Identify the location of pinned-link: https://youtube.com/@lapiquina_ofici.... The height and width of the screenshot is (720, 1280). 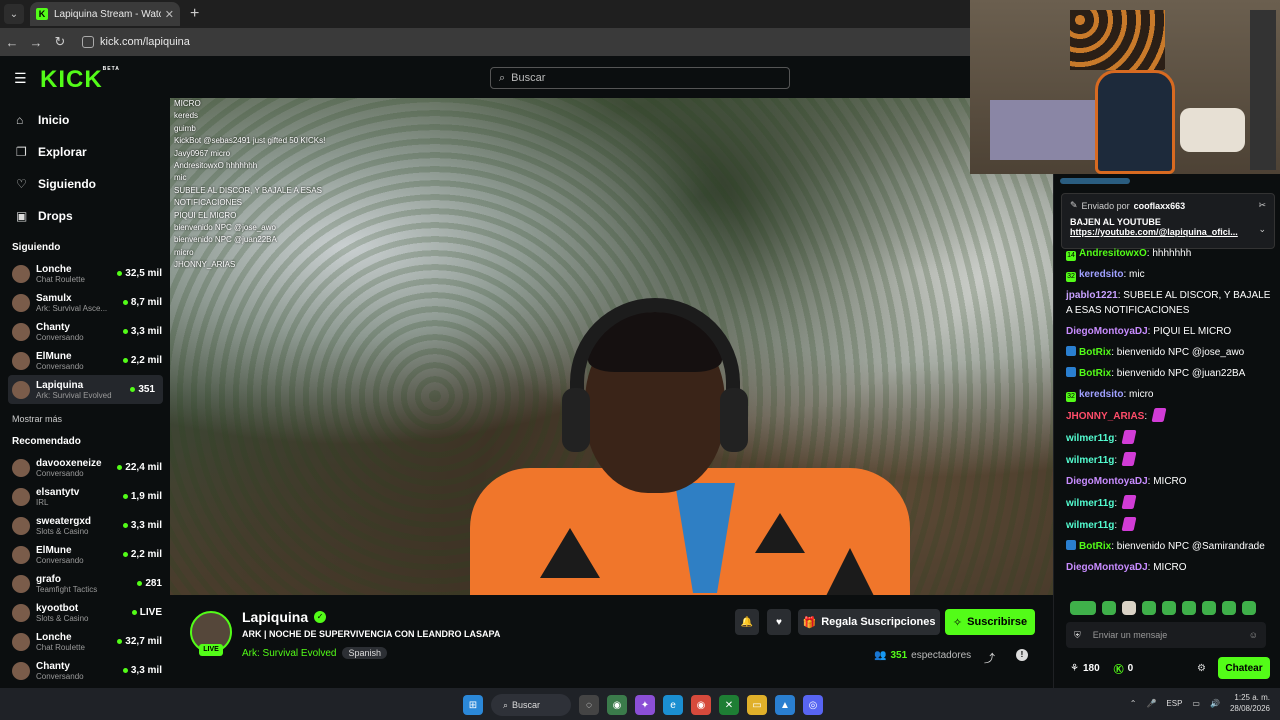
(1162, 232).